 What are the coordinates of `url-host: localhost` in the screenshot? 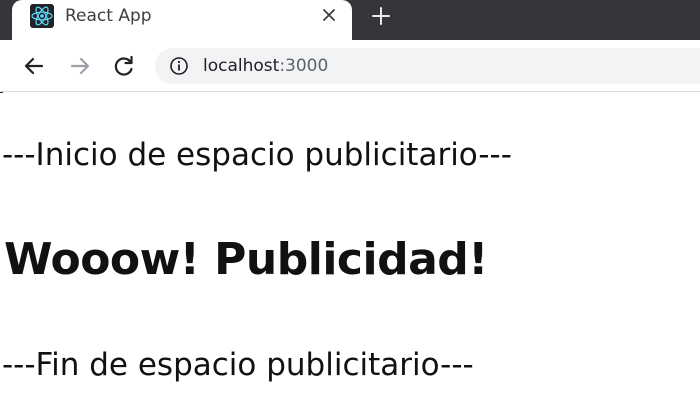 It's located at (241, 66).